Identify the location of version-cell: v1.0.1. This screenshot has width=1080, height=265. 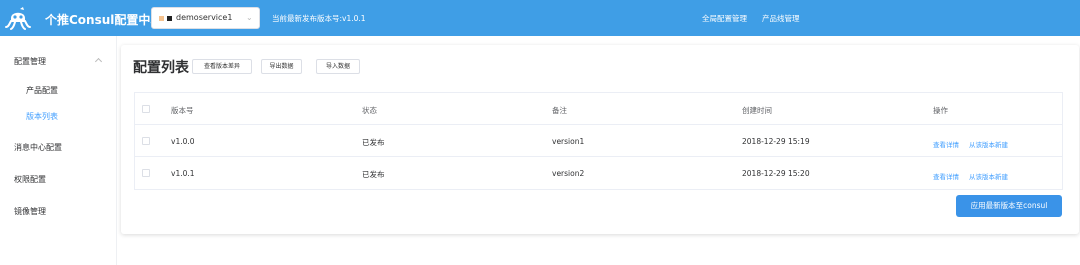
(183, 173).